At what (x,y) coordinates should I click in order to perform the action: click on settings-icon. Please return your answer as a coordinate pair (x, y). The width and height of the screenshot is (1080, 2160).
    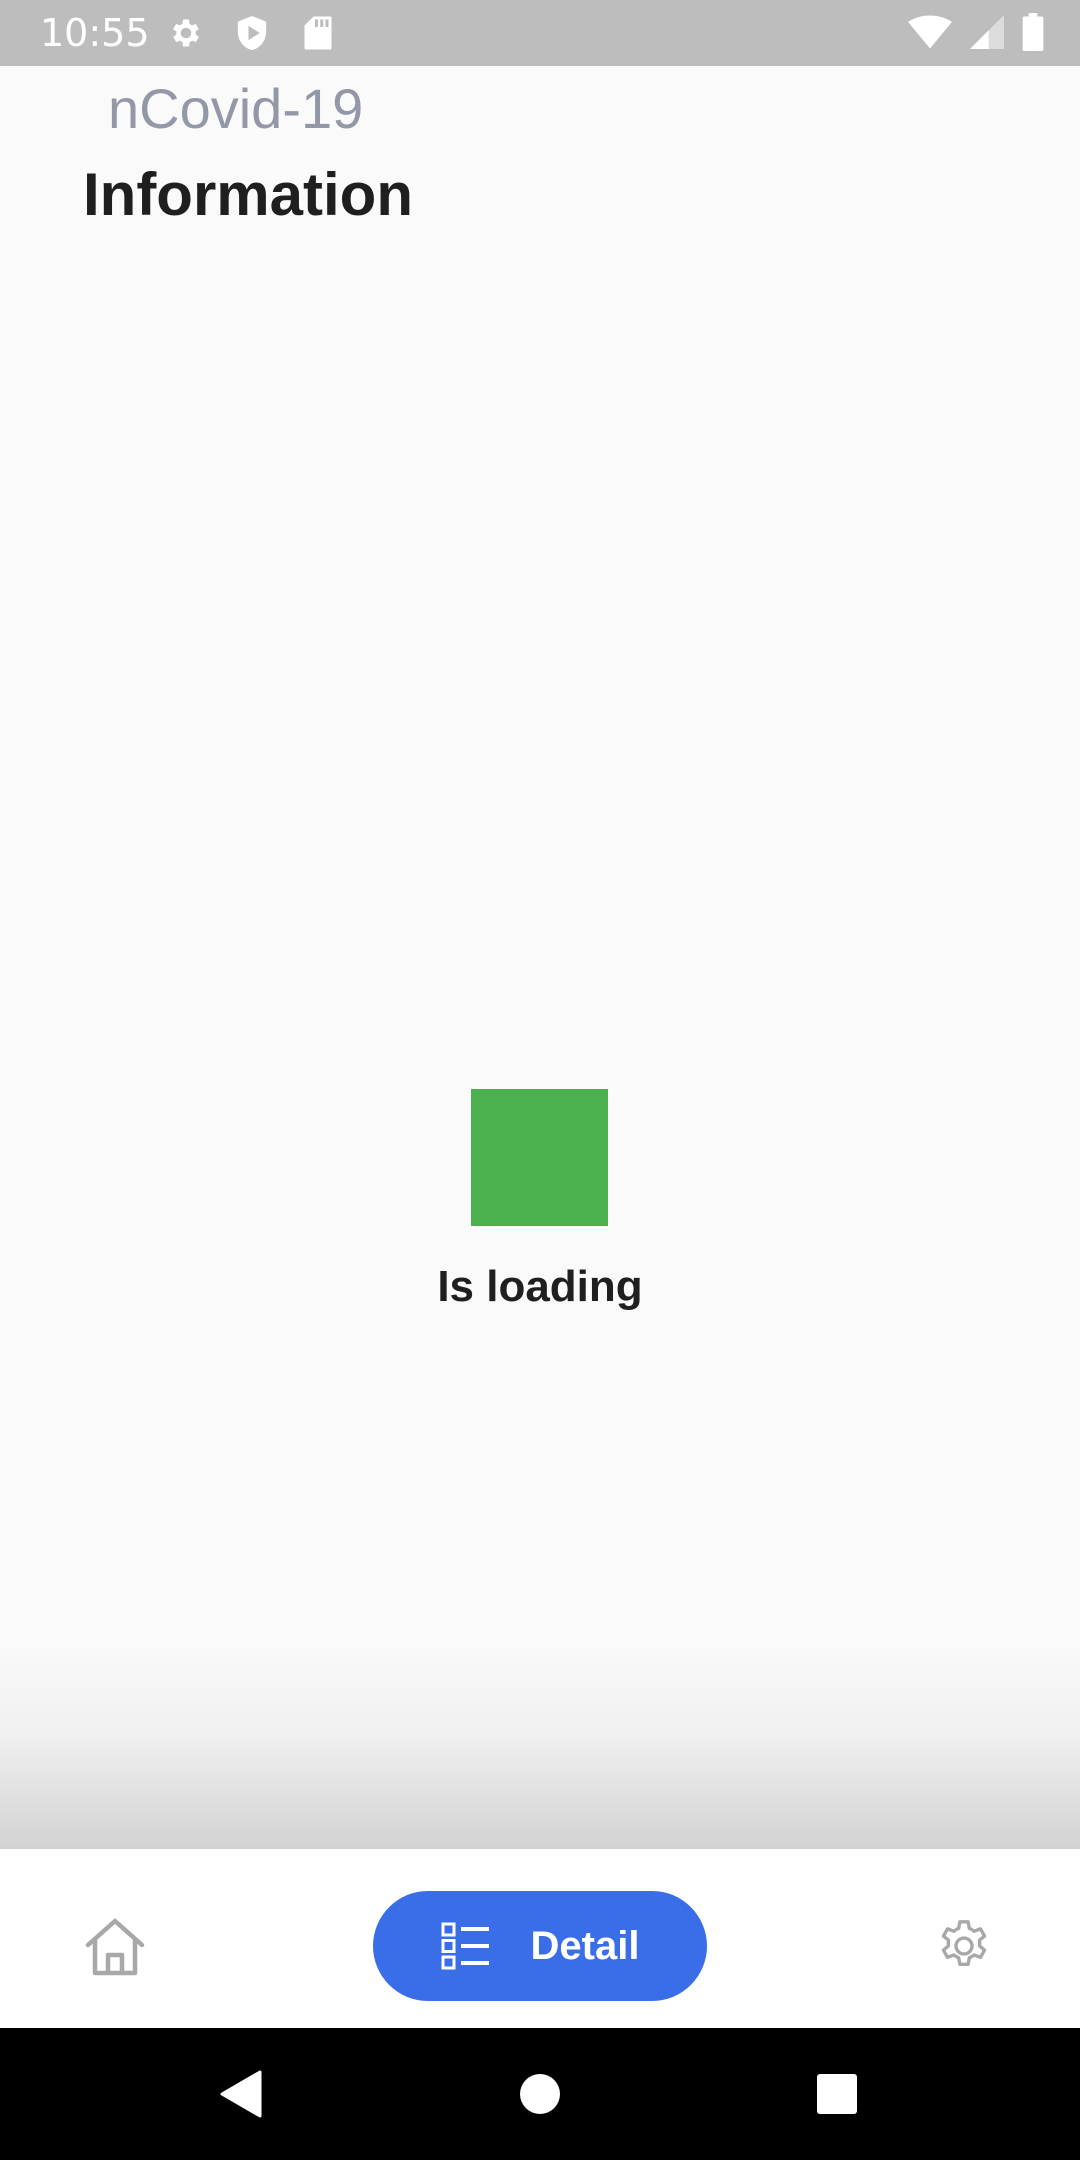
    Looking at the image, I should click on (186, 33).